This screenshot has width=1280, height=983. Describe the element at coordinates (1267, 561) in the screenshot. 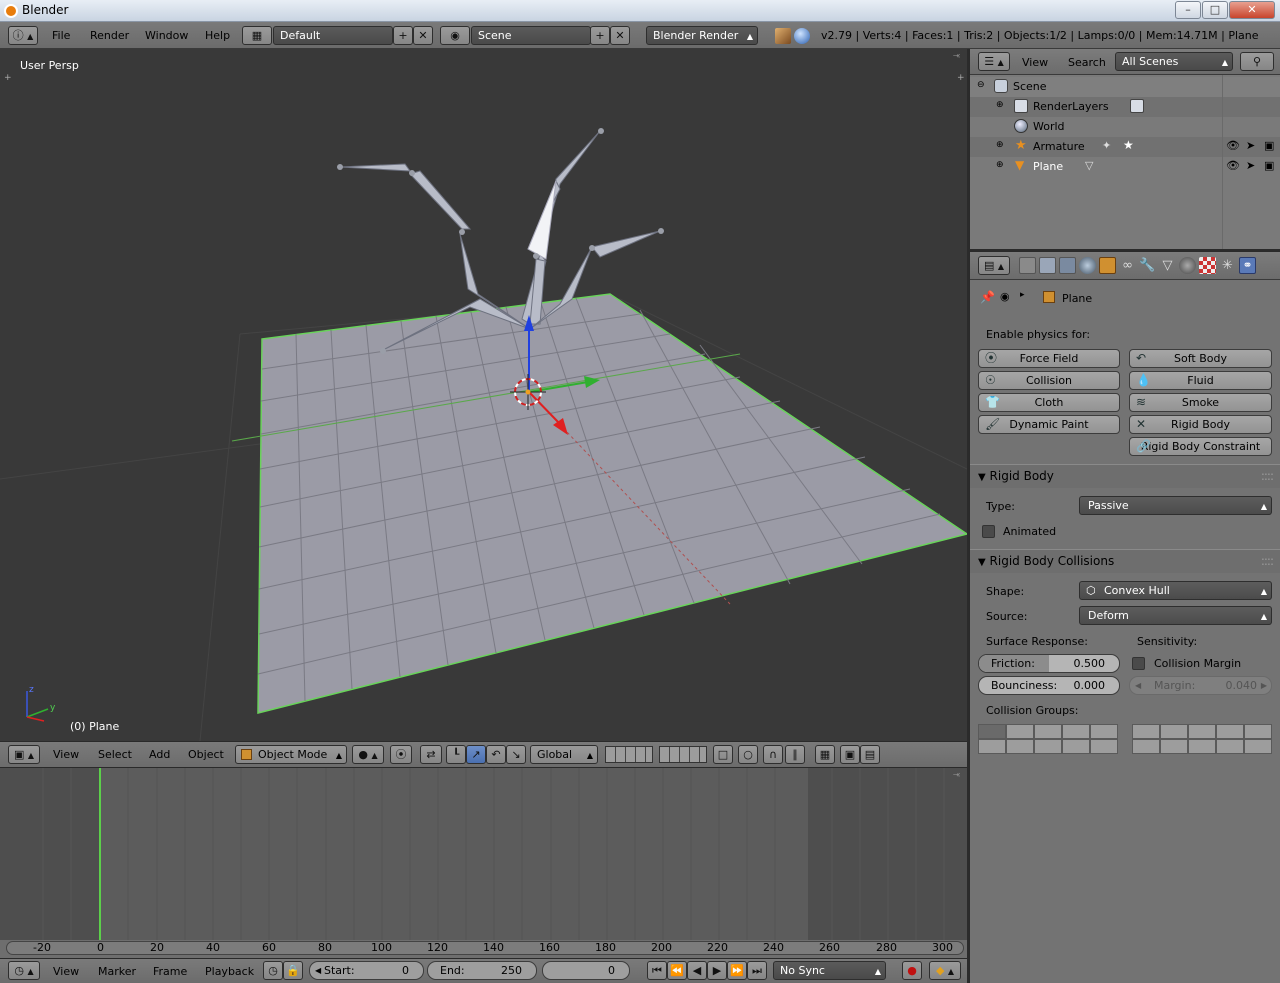

I see `panel-drag-handle-icon: ::::` at that location.